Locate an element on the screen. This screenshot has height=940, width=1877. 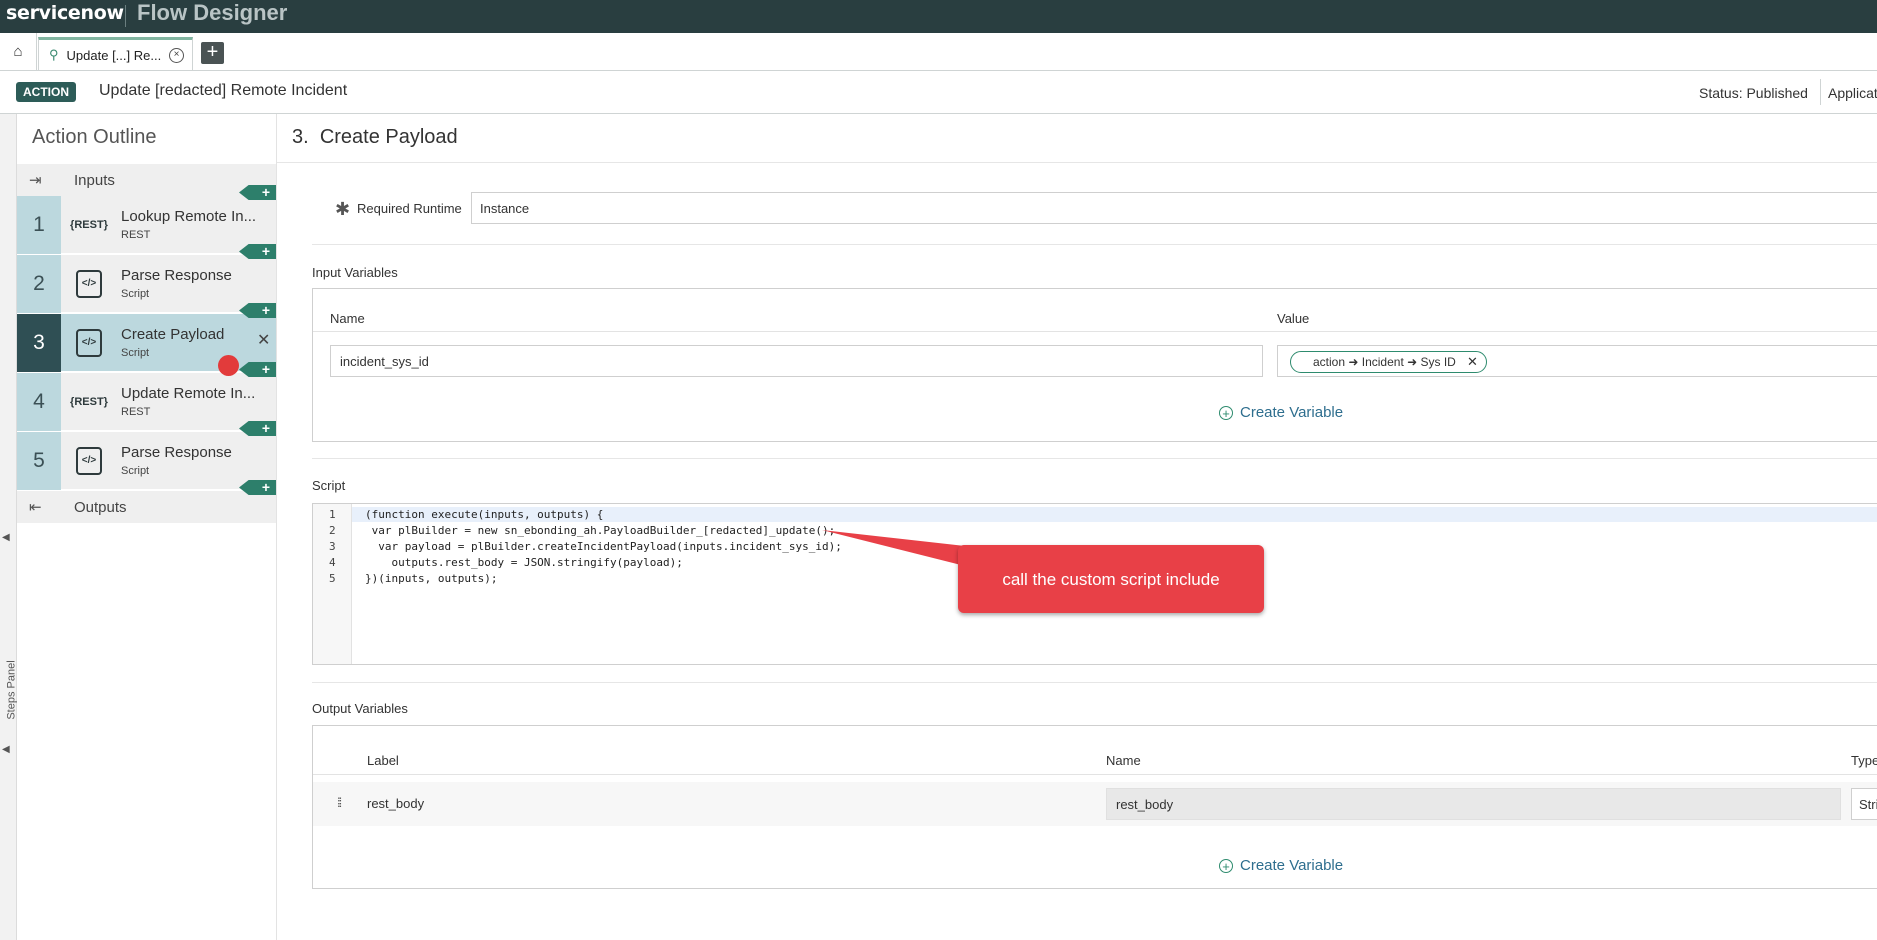
annotation-callout: call the custom script include is located at coordinates (1111, 579).